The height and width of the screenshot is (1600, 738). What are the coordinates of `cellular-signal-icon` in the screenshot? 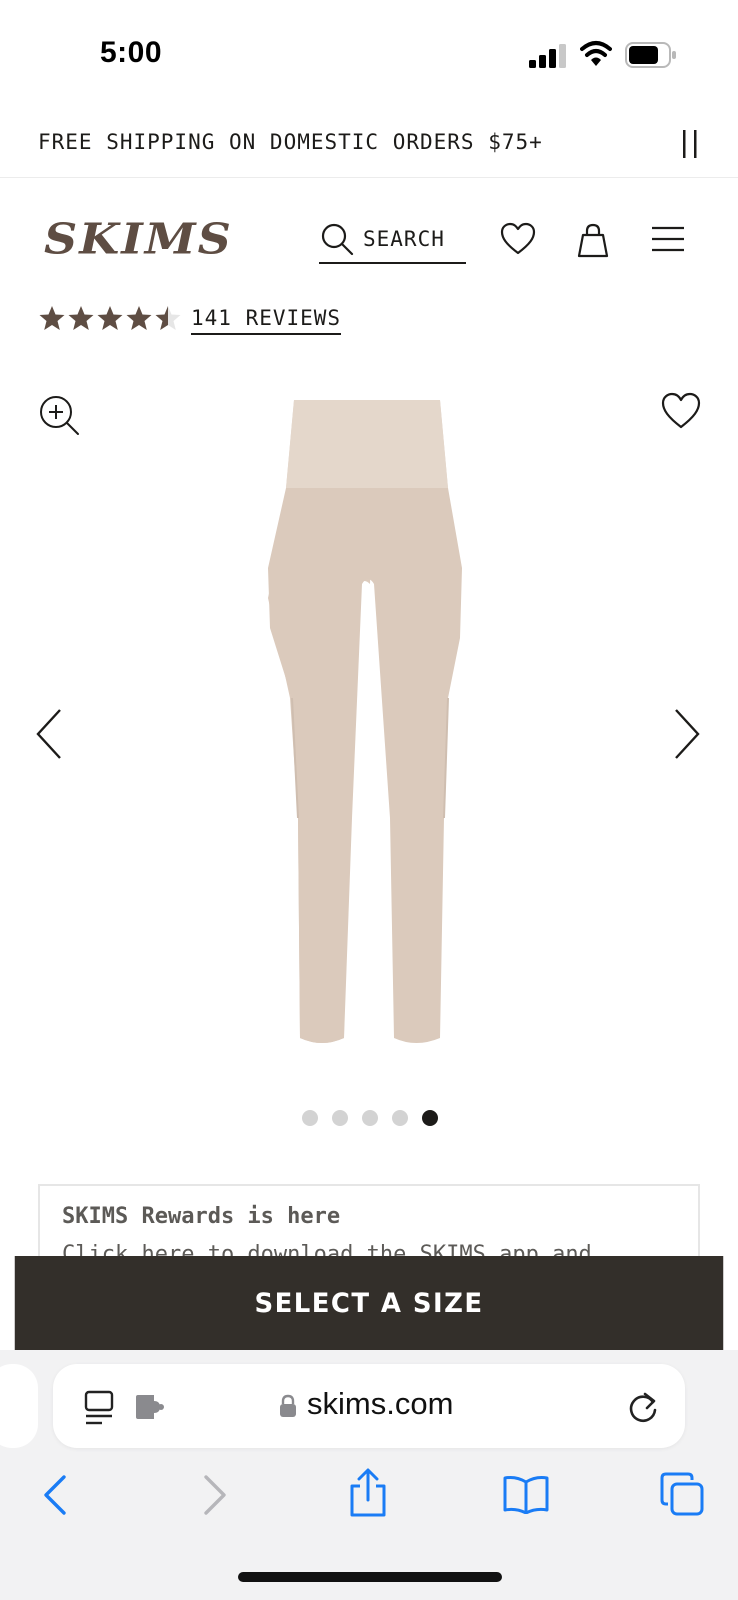 It's located at (547, 56).